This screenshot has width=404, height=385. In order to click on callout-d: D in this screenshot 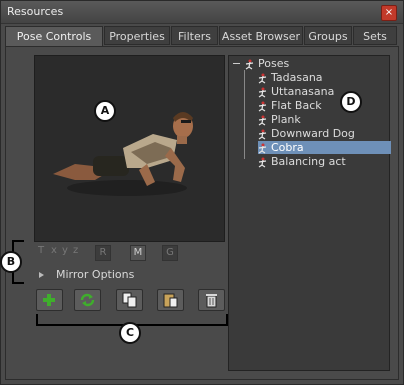, I will do `click(351, 102)`.